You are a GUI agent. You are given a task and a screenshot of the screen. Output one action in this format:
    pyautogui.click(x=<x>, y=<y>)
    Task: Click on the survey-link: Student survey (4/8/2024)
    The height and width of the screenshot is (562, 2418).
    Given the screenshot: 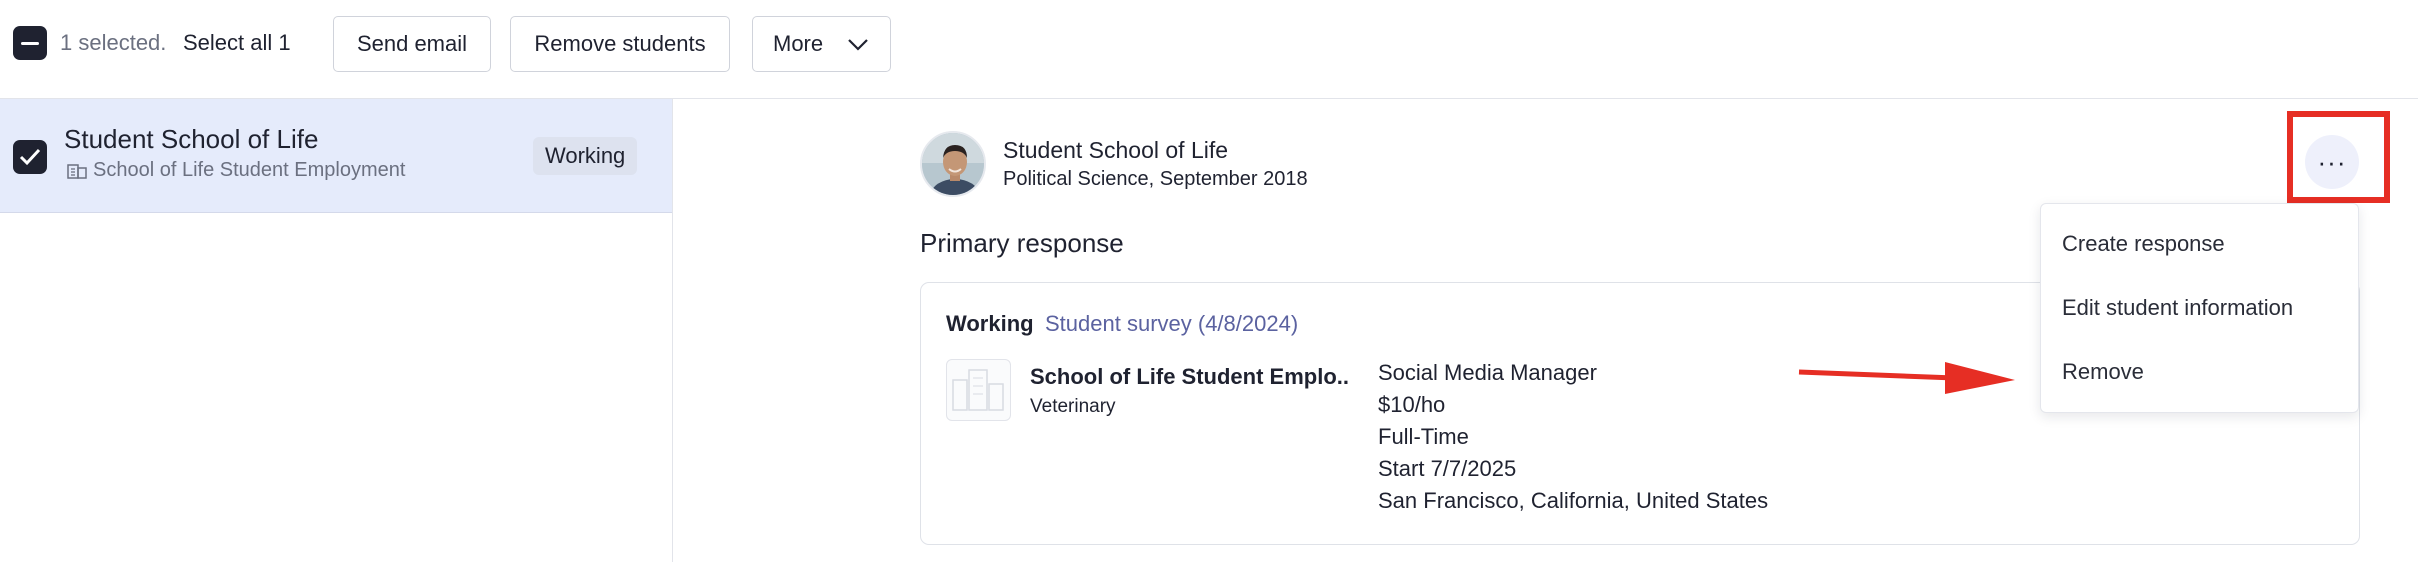 What is the action you would take?
    pyautogui.click(x=1171, y=324)
    